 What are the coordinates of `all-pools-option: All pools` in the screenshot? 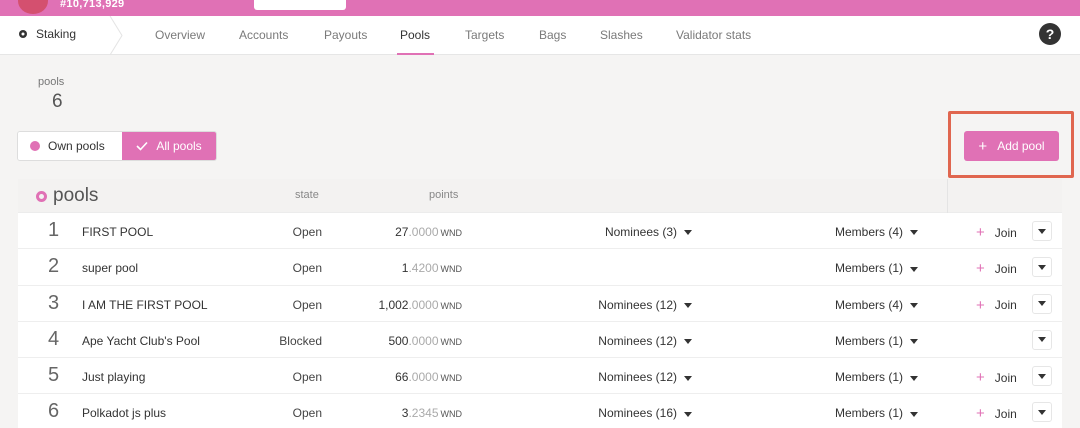 It's located at (169, 146).